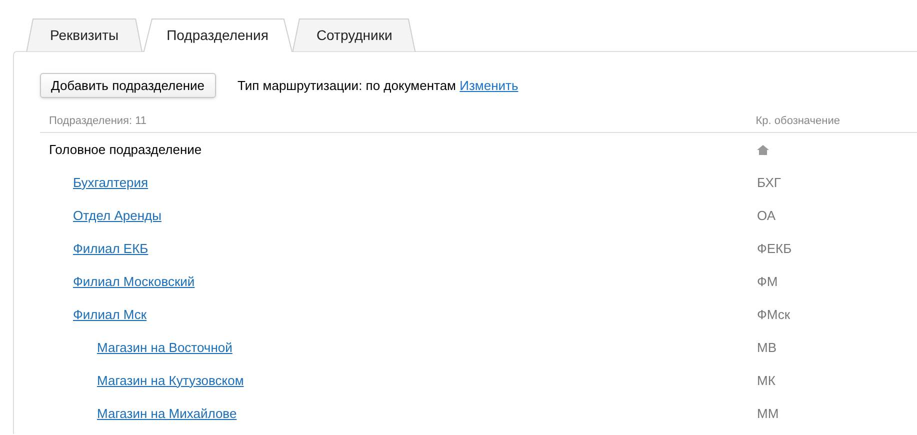 This screenshot has height=435, width=917. Describe the element at coordinates (763, 149) in the screenshot. I see `home-icon` at that location.